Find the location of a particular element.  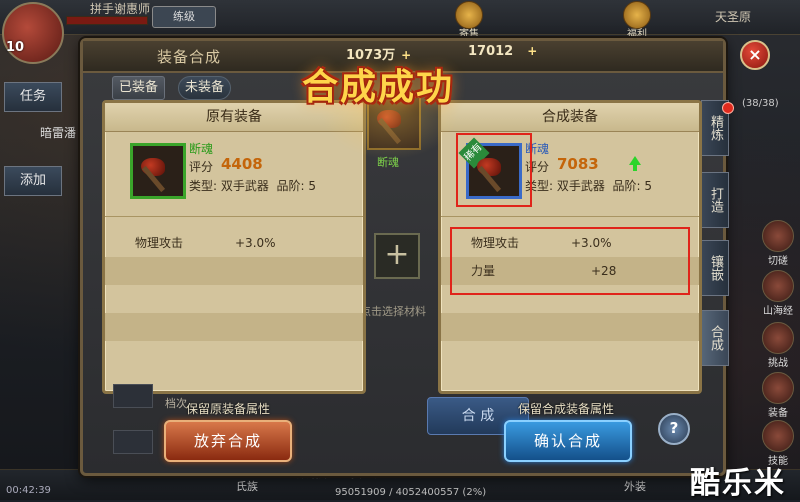

spar-icon: 切磋 is located at coordinates (778, 243).